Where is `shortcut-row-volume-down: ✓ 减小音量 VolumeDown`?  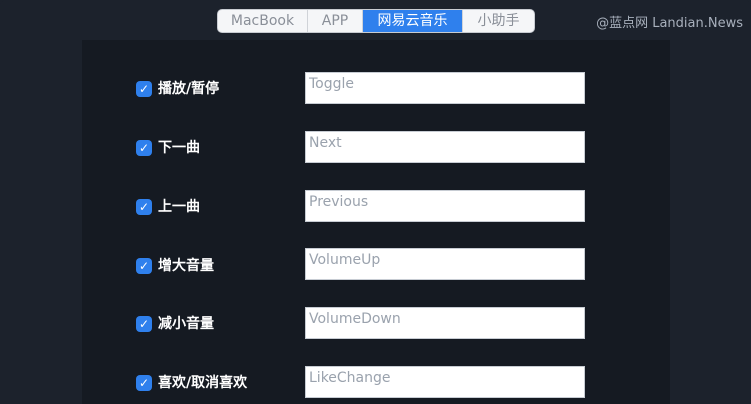 shortcut-row-volume-down: ✓ 减小音量 VolumeDown is located at coordinates (375, 327).